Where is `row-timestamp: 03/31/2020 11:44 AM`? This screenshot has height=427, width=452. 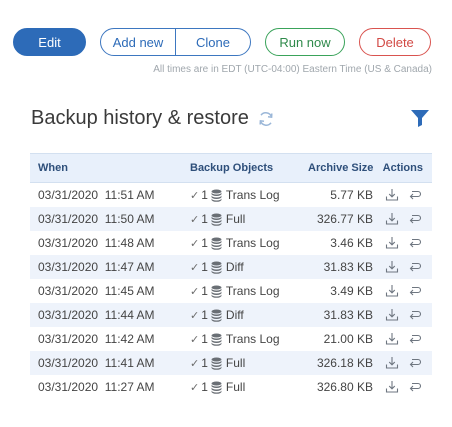
row-timestamp: 03/31/2020 11:44 AM is located at coordinates (110, 315).